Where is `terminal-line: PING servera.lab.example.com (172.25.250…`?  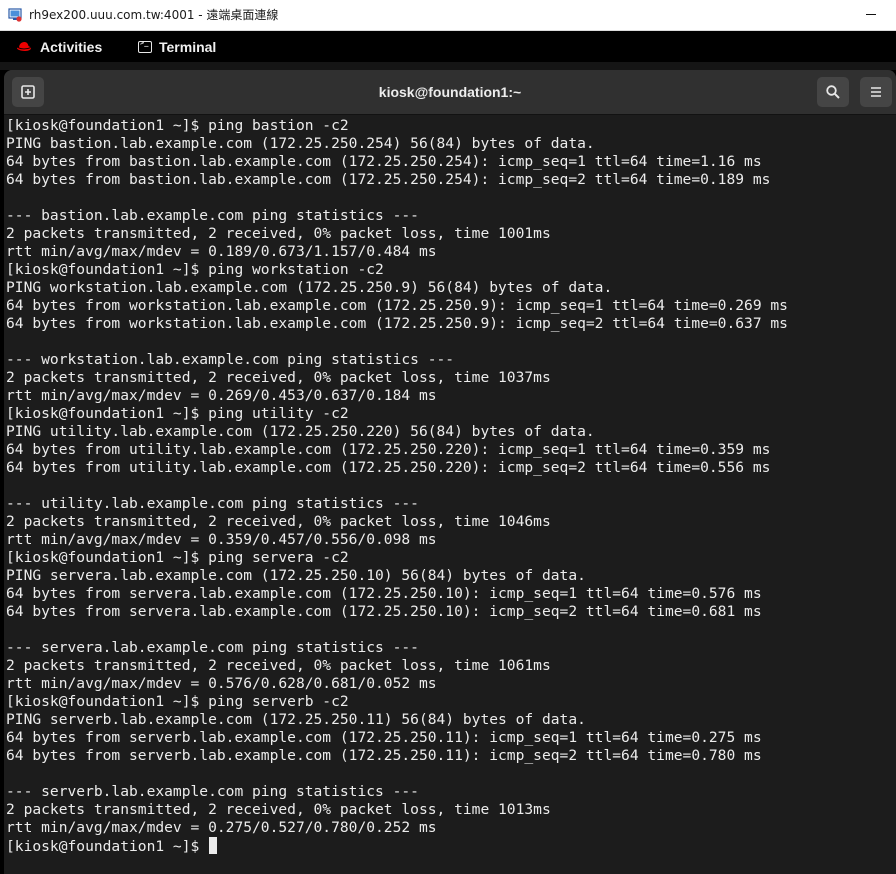 terminal-line: PING servera.lab.example.com (172.25.250… is located at coordinates (296, 575).